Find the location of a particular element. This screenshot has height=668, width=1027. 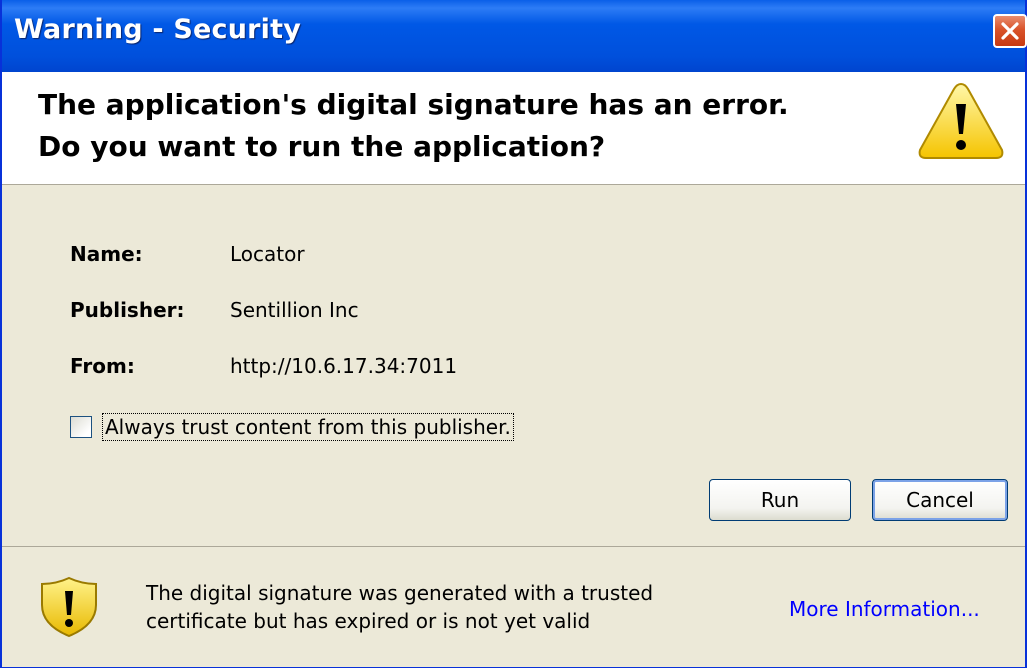

always-trust-checkbox is located at coordinates (81, 427).